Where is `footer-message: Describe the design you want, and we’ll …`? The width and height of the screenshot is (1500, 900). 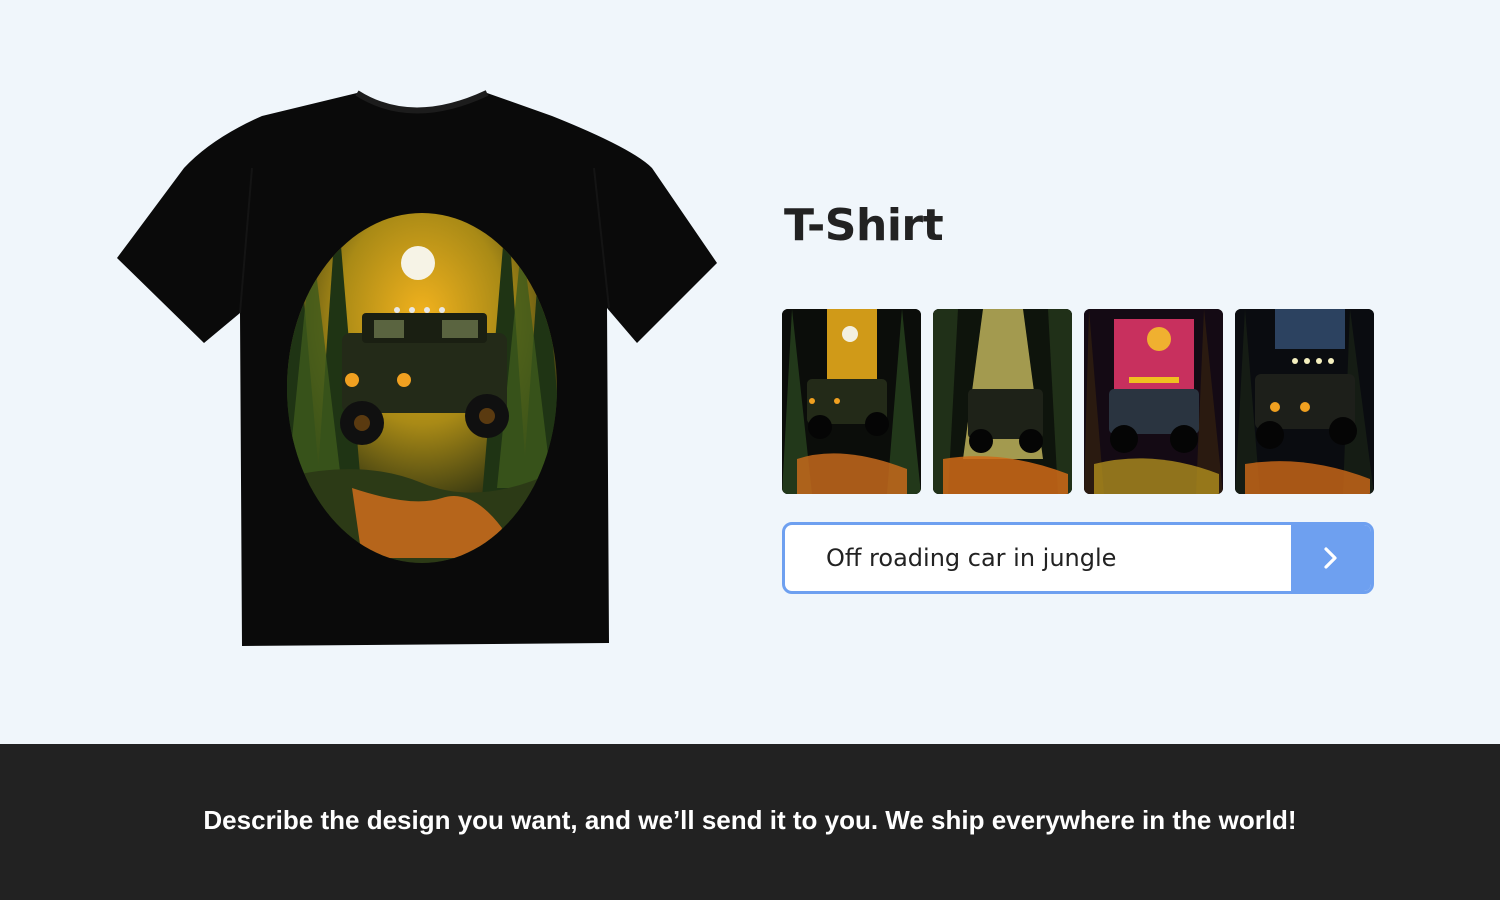 footer-message: Describe the design you want, and we’ll … is located at coordinates (750, 819).